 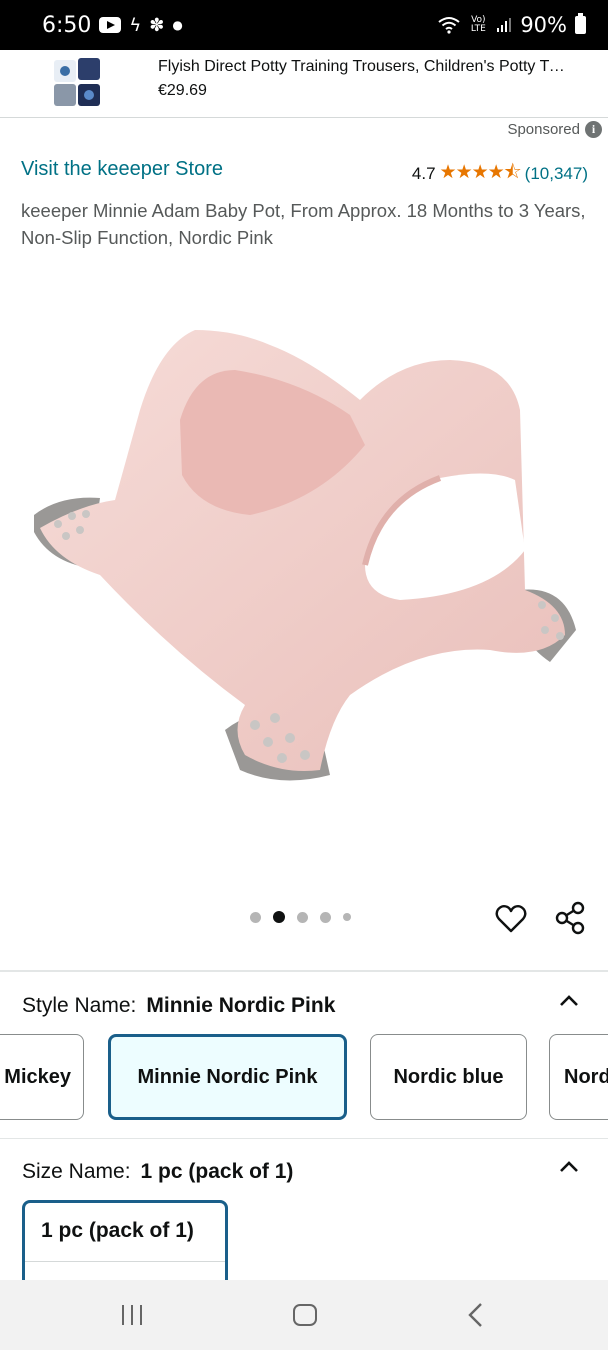 What do you see at coordinates (279, 917) in the screenshot?
I see `carousel-dot-active` at bounding box center [279, 917].